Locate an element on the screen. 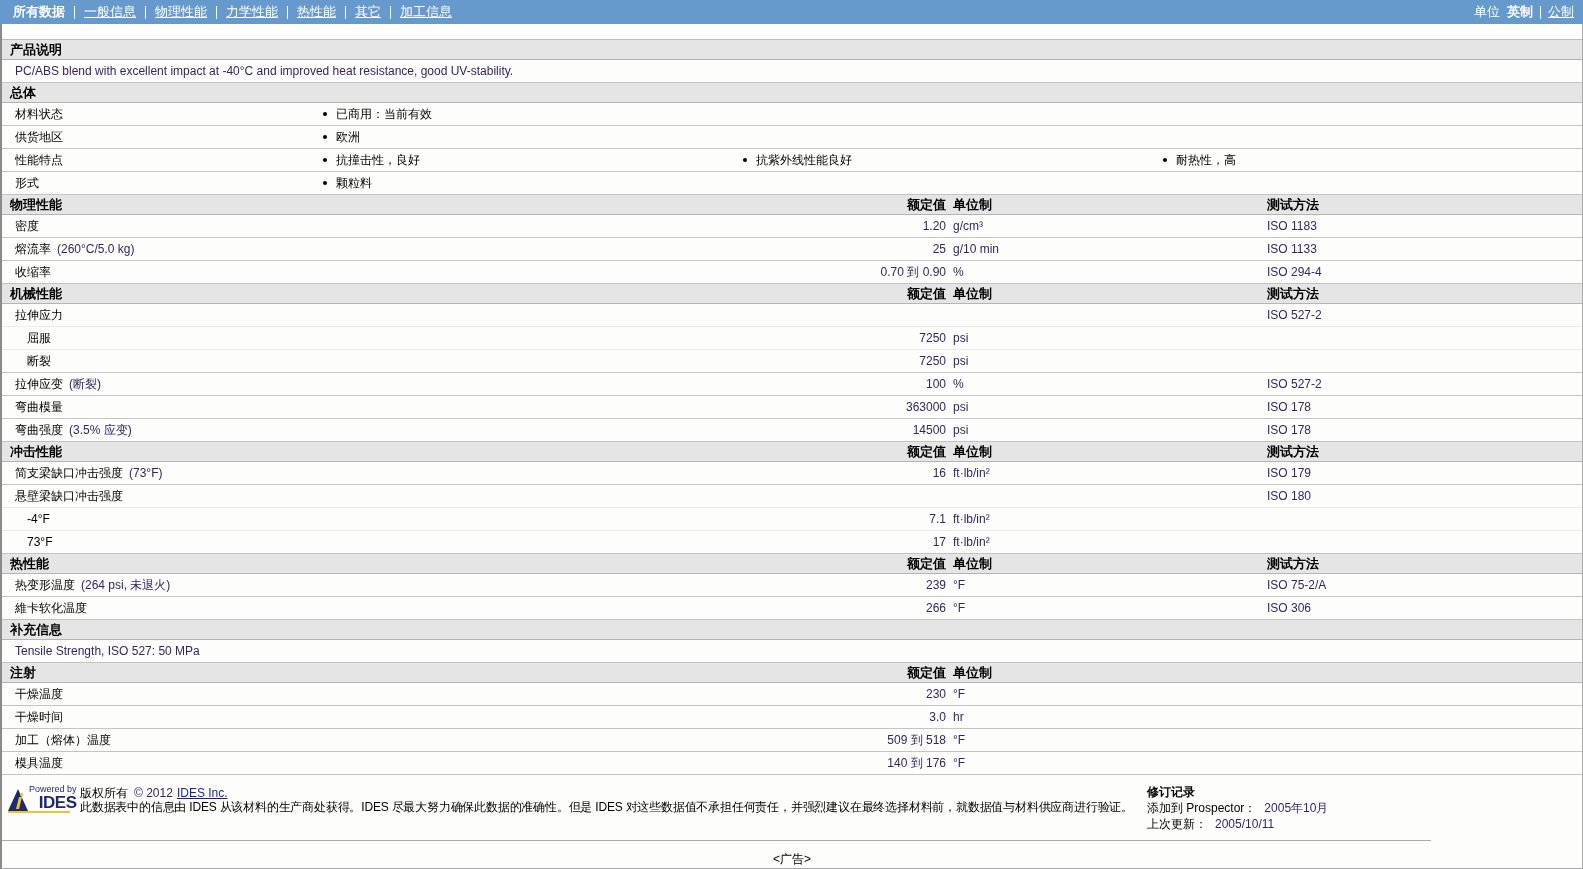  test-method: ISO 1183 is located at coordinates (1292, 226).